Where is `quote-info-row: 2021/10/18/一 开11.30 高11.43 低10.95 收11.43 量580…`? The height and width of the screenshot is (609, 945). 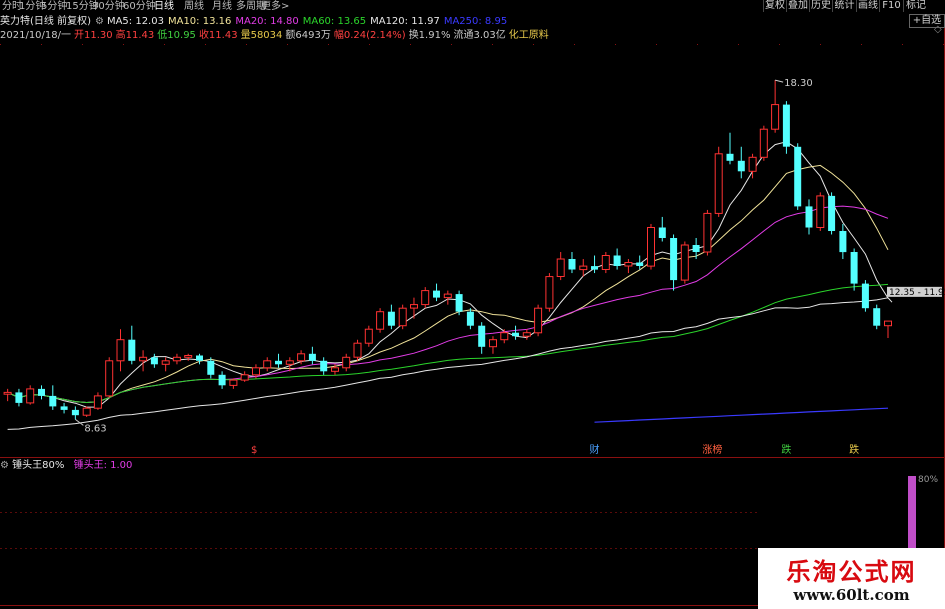
quote-info-row: 2021/10/18/一 开11.30 高11.43 低10.95 收11.43 量580… is located at coordinates (276, 36).